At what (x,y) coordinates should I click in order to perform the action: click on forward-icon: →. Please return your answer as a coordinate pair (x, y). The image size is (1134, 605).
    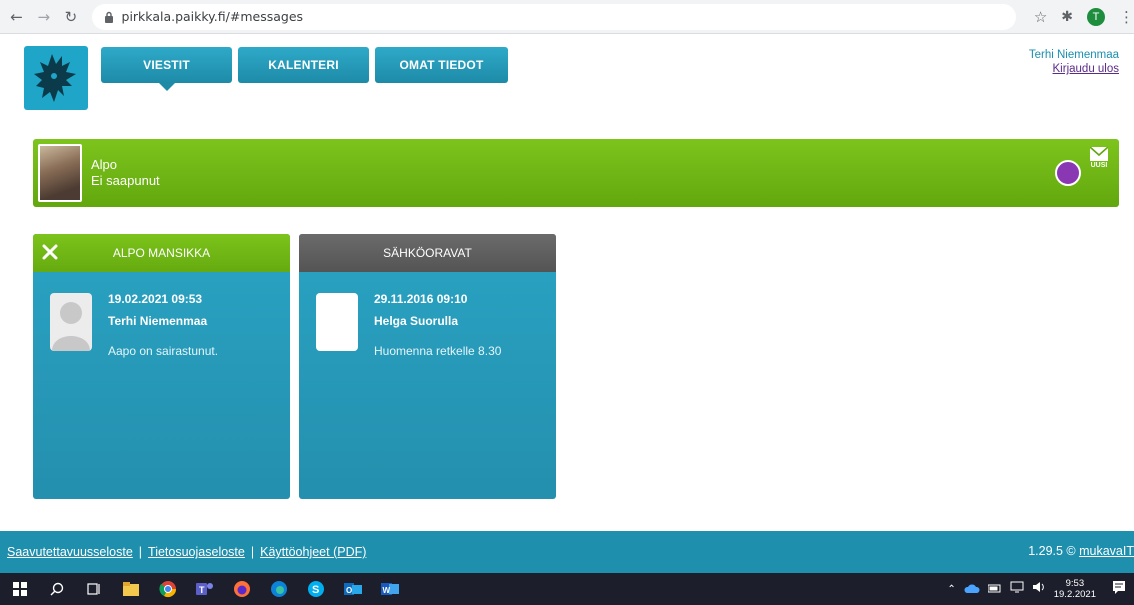
    Looking at the image, I should click on (43, 17).